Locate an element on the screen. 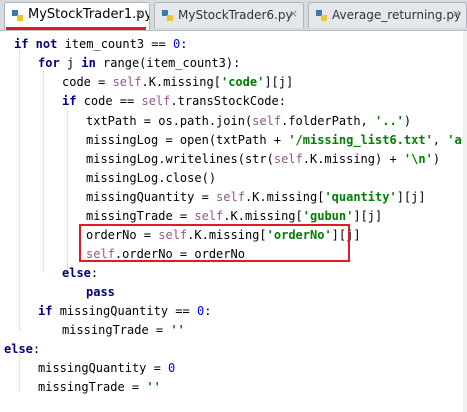 The height and width of the screenshot is (412, 467). code-token: .folderPath, is located at coordinates (328, 121).